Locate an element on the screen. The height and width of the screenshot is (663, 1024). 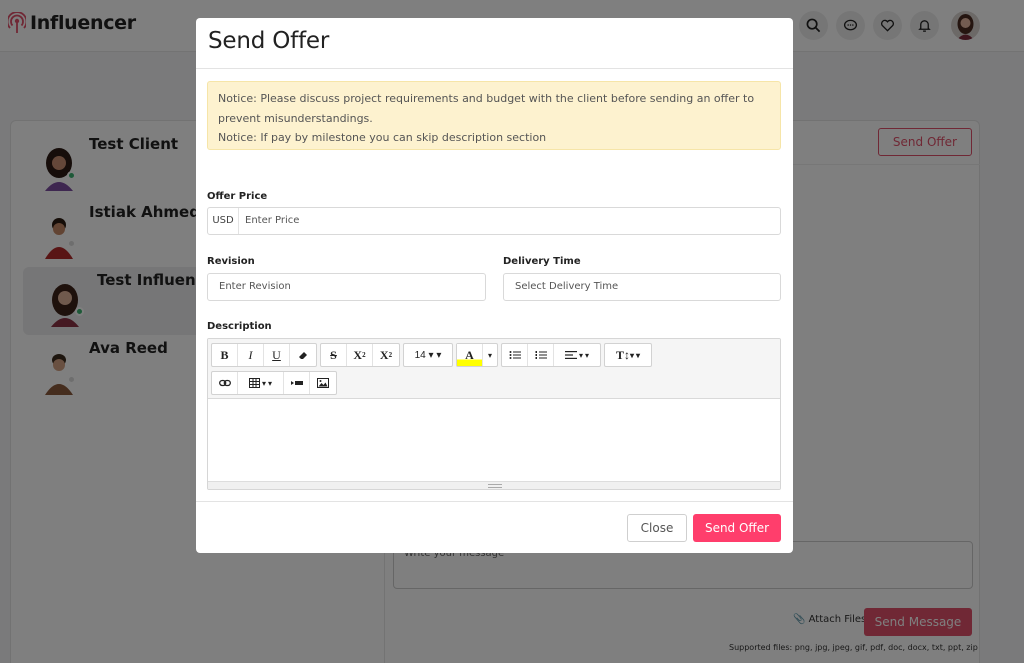
description-label: Description is located at coordinates (239, 326).